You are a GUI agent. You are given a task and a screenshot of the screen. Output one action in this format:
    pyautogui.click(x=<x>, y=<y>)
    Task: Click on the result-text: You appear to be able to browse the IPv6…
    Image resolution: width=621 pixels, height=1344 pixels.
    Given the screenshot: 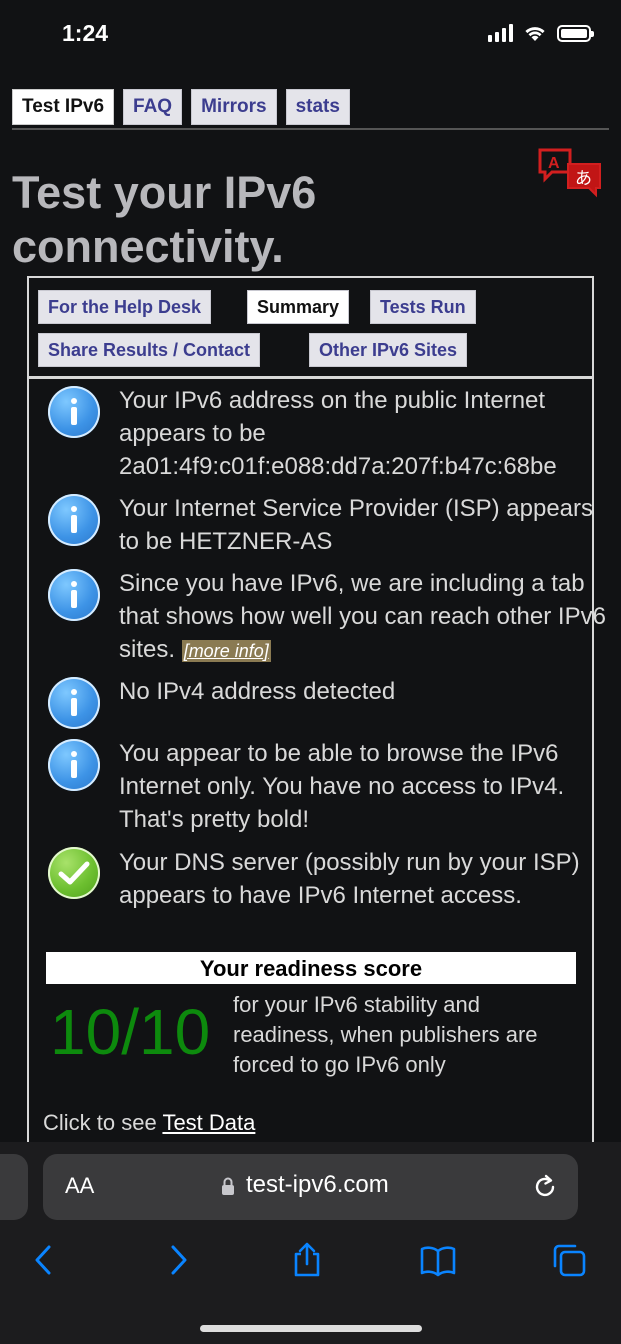 What is the action you would take?
    pyautogui.click(x=342, y=786)
    